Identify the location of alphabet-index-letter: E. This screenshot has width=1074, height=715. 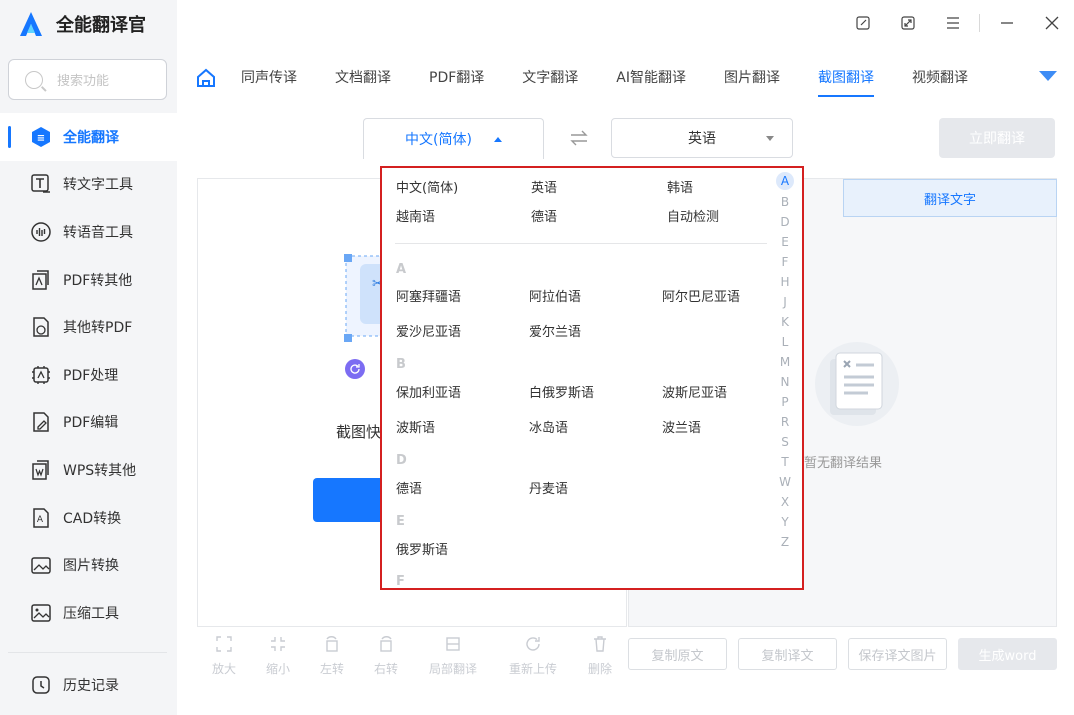
(785, 242).